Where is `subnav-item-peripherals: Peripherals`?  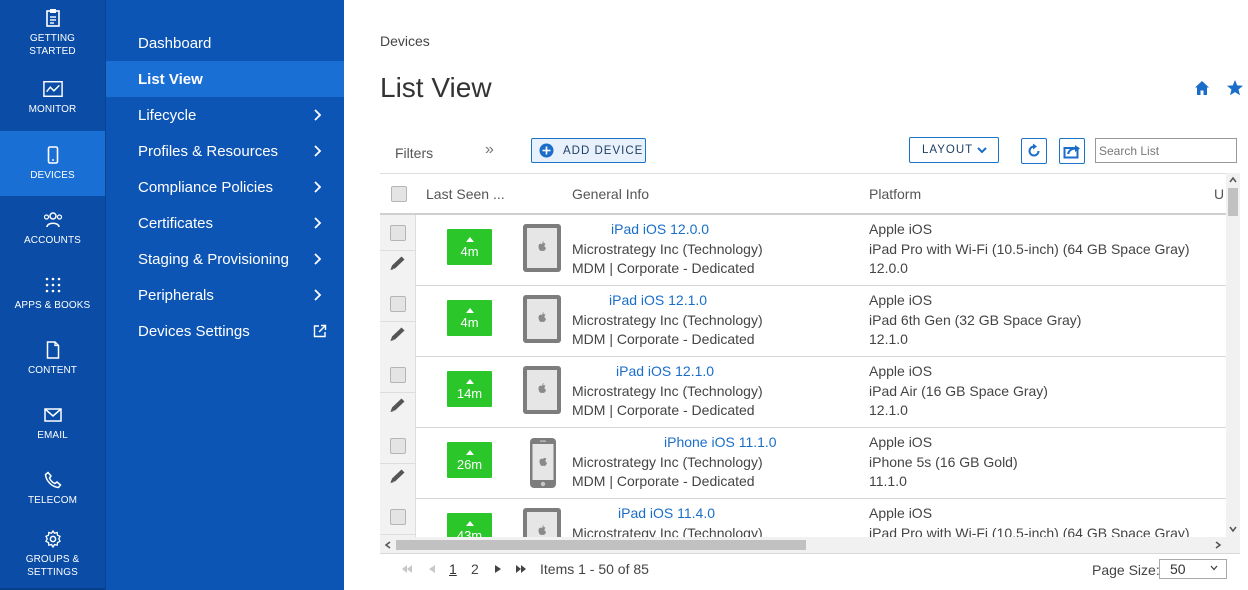 subnav-item-peripherals: Peripherals is located at coordinates (225, 295).